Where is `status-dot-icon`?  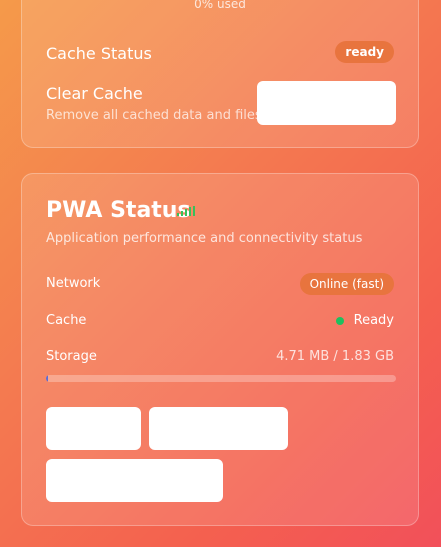
status-dot-icon is located at coordinates (339, 320).